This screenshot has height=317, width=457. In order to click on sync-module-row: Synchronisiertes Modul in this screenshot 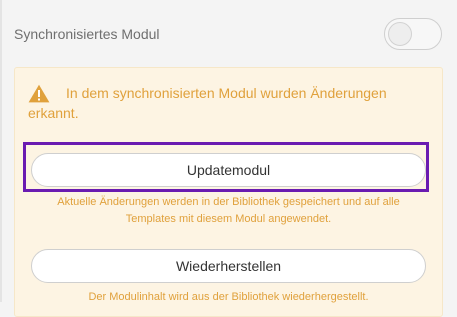, I will do `click(228, 34)`.